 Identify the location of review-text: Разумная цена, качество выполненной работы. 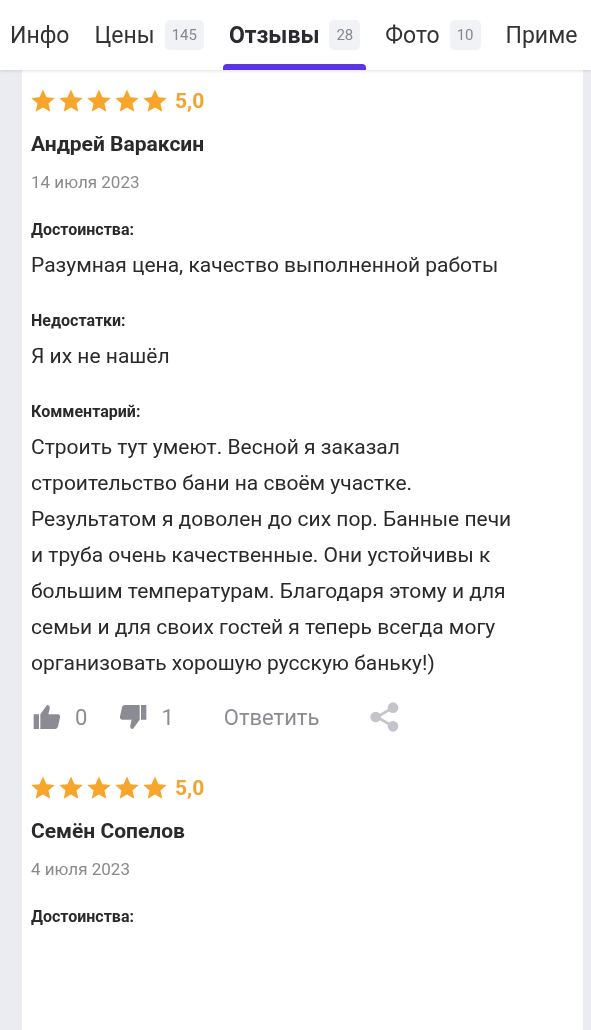
(265, 265).